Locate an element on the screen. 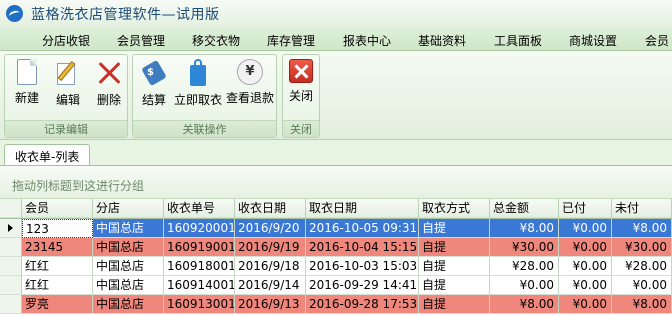  menu-branch-cashier: 分店收银 is located at coordinates (66, 40).